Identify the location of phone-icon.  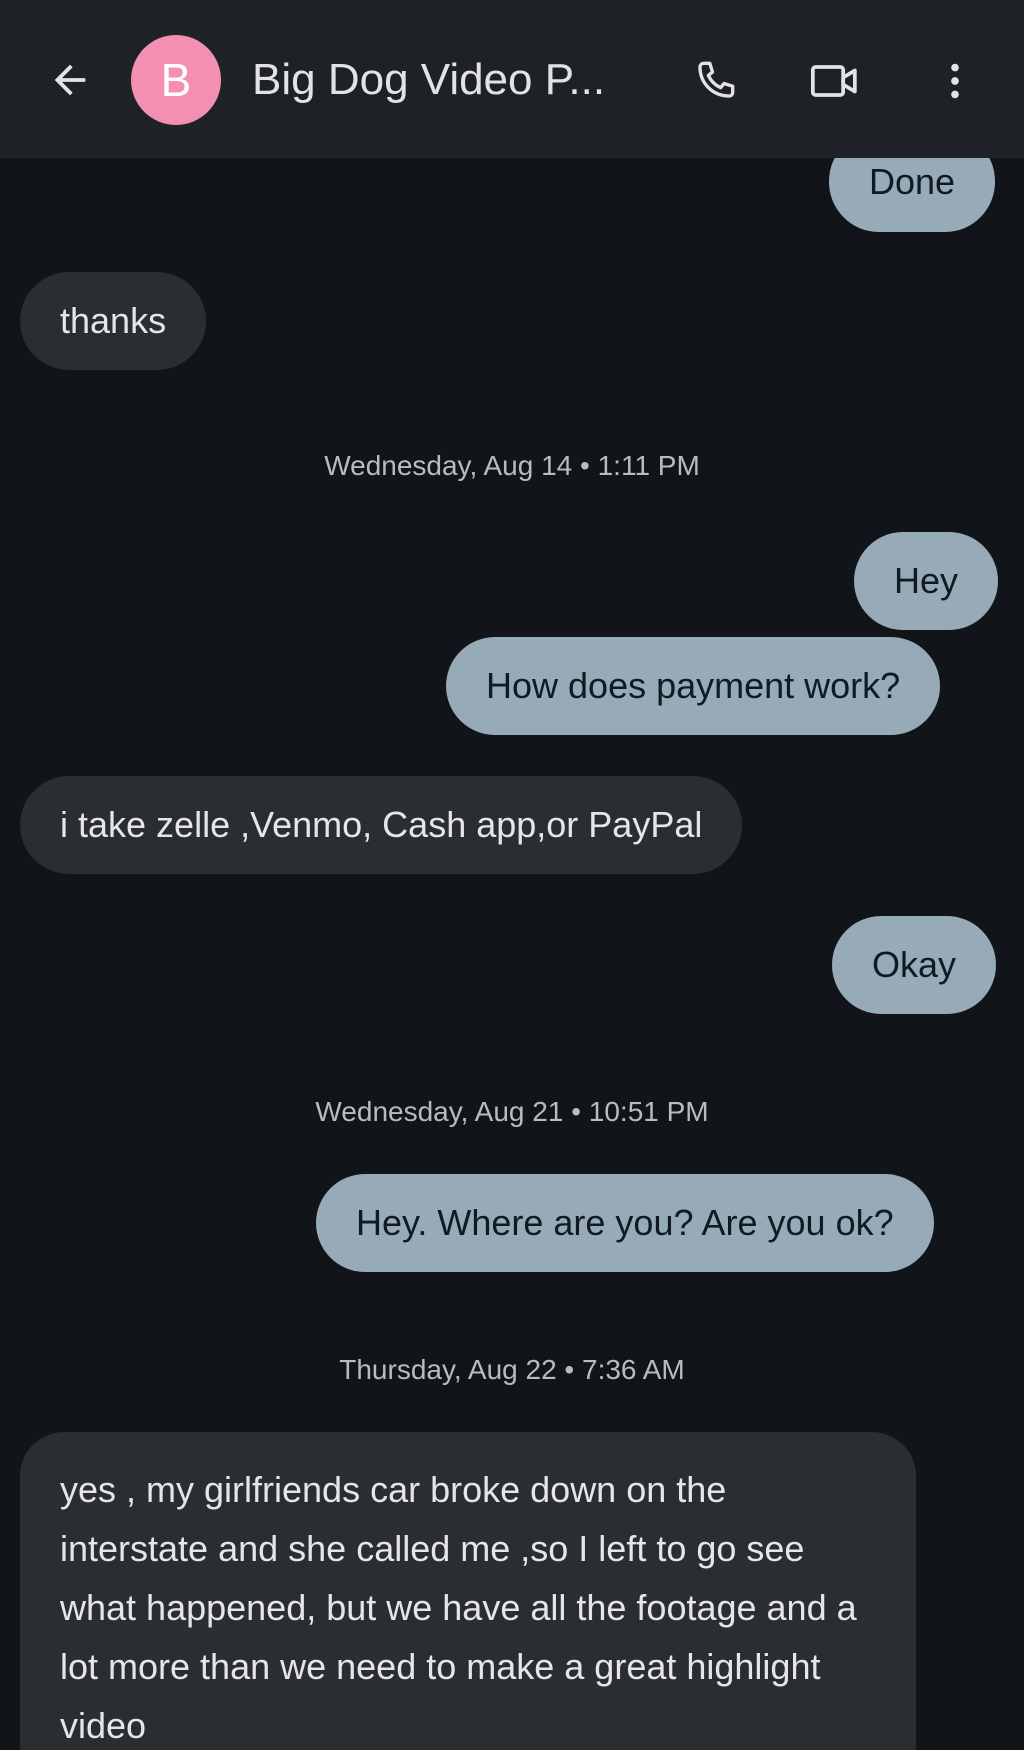
(716, 79).